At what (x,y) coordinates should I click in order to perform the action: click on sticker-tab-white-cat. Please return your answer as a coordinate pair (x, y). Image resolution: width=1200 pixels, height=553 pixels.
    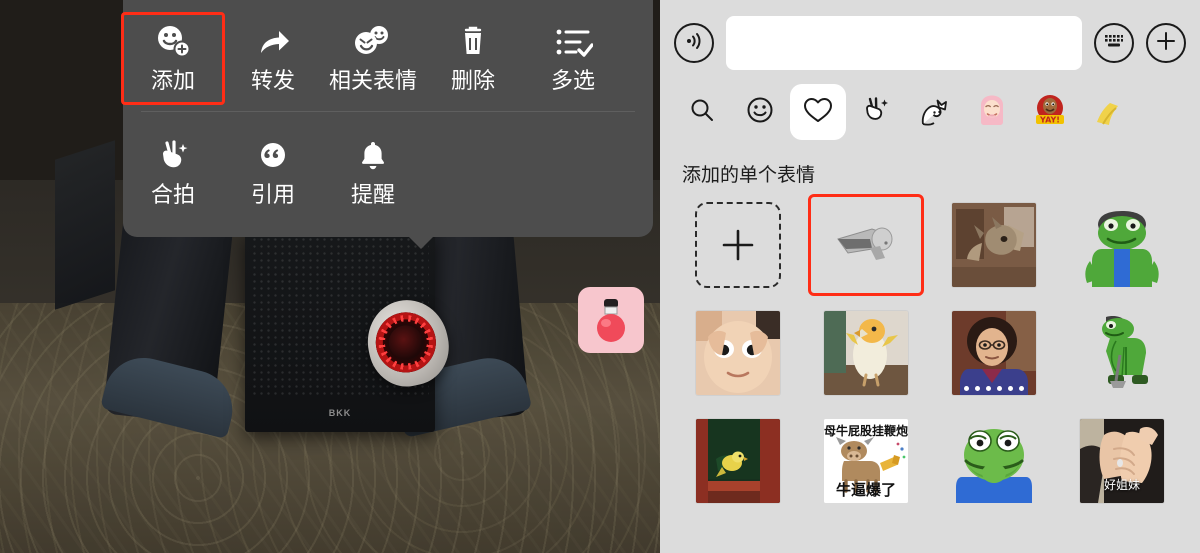
    Looking at the image, I should click on (934, 112).